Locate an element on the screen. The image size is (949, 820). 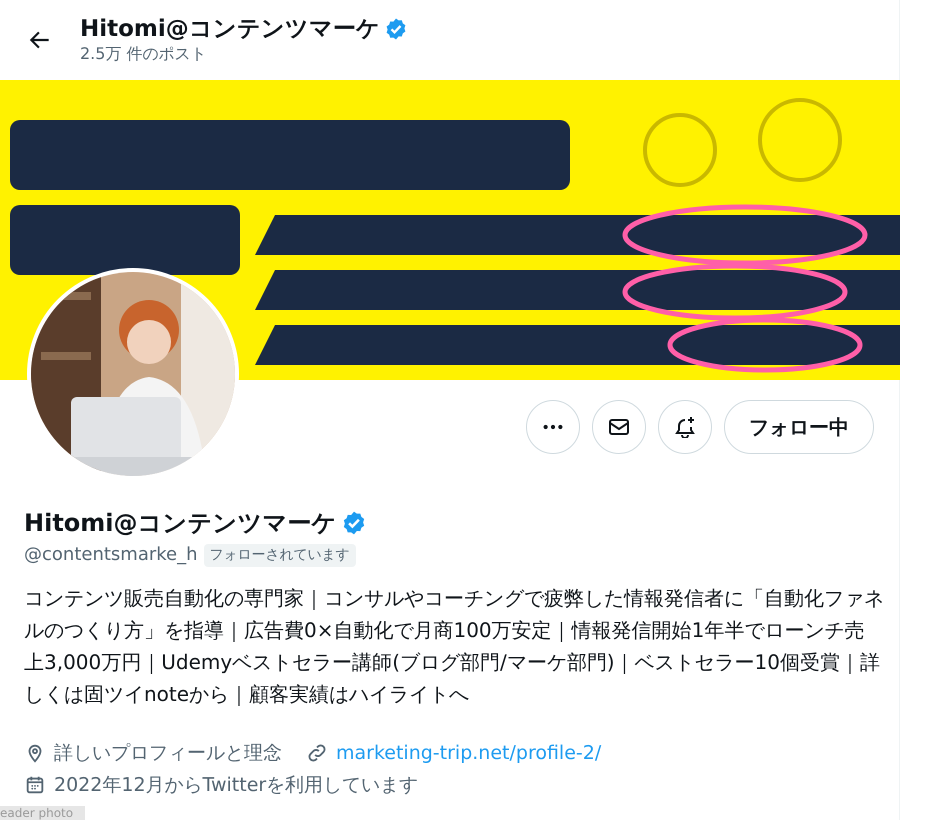
tooltip: eader photo is located at coordinates (43, 813).